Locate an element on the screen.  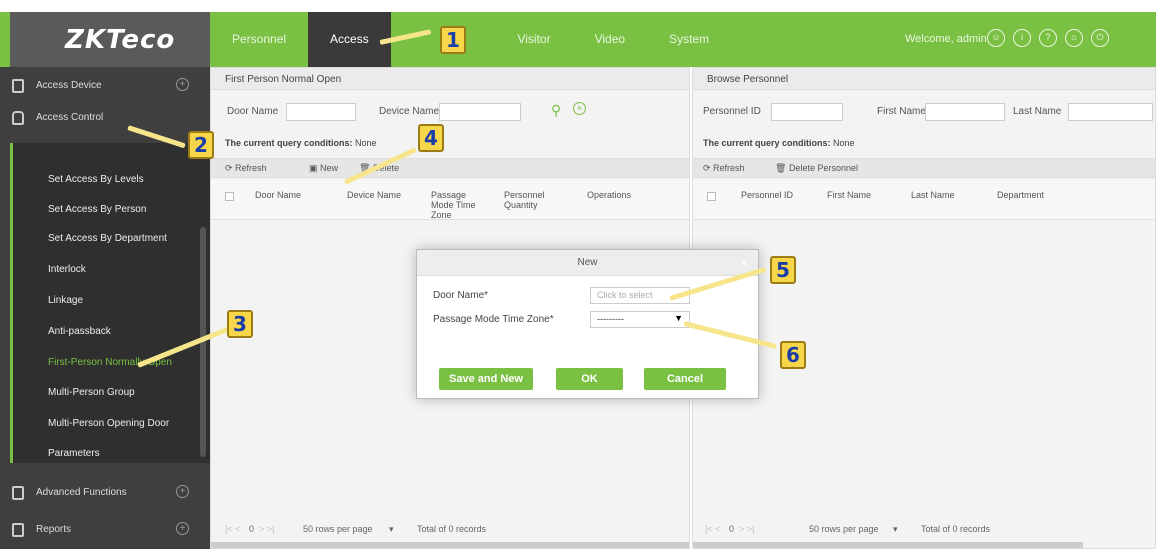
col-door-name: Door Name is located at coordinates (278, 195).